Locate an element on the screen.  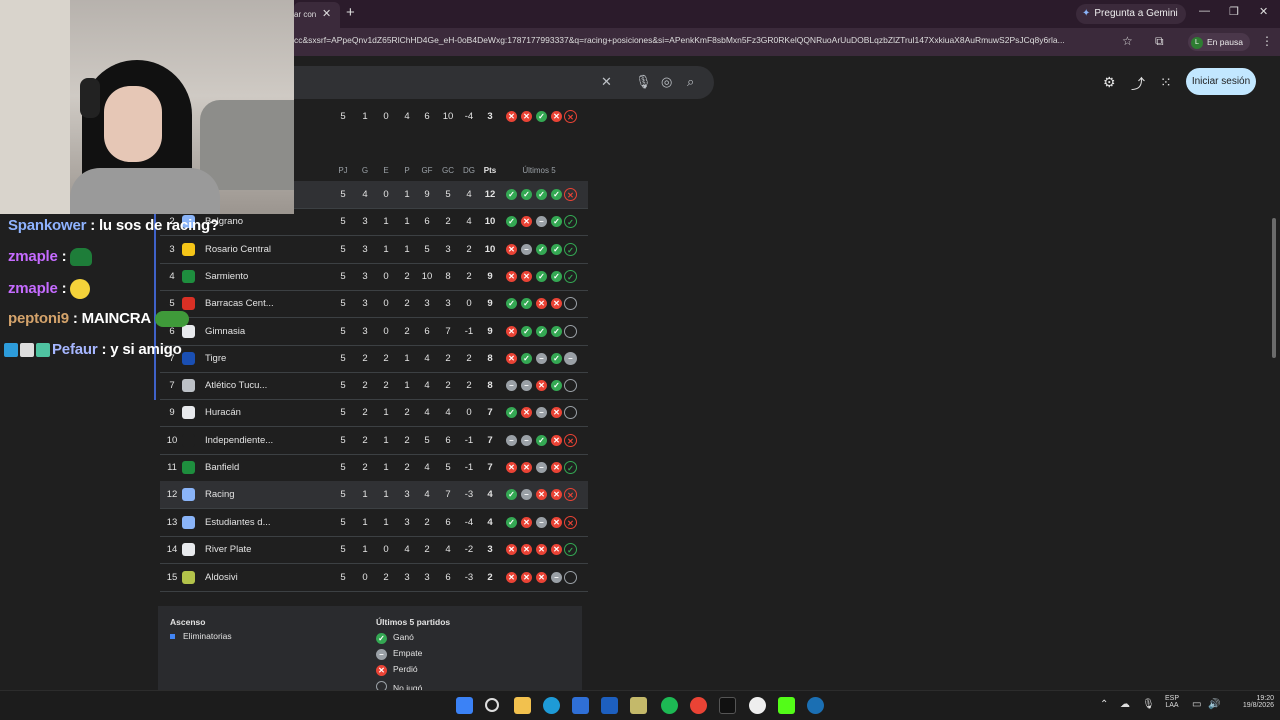
obs-icon is located at coordinates (757, 705).